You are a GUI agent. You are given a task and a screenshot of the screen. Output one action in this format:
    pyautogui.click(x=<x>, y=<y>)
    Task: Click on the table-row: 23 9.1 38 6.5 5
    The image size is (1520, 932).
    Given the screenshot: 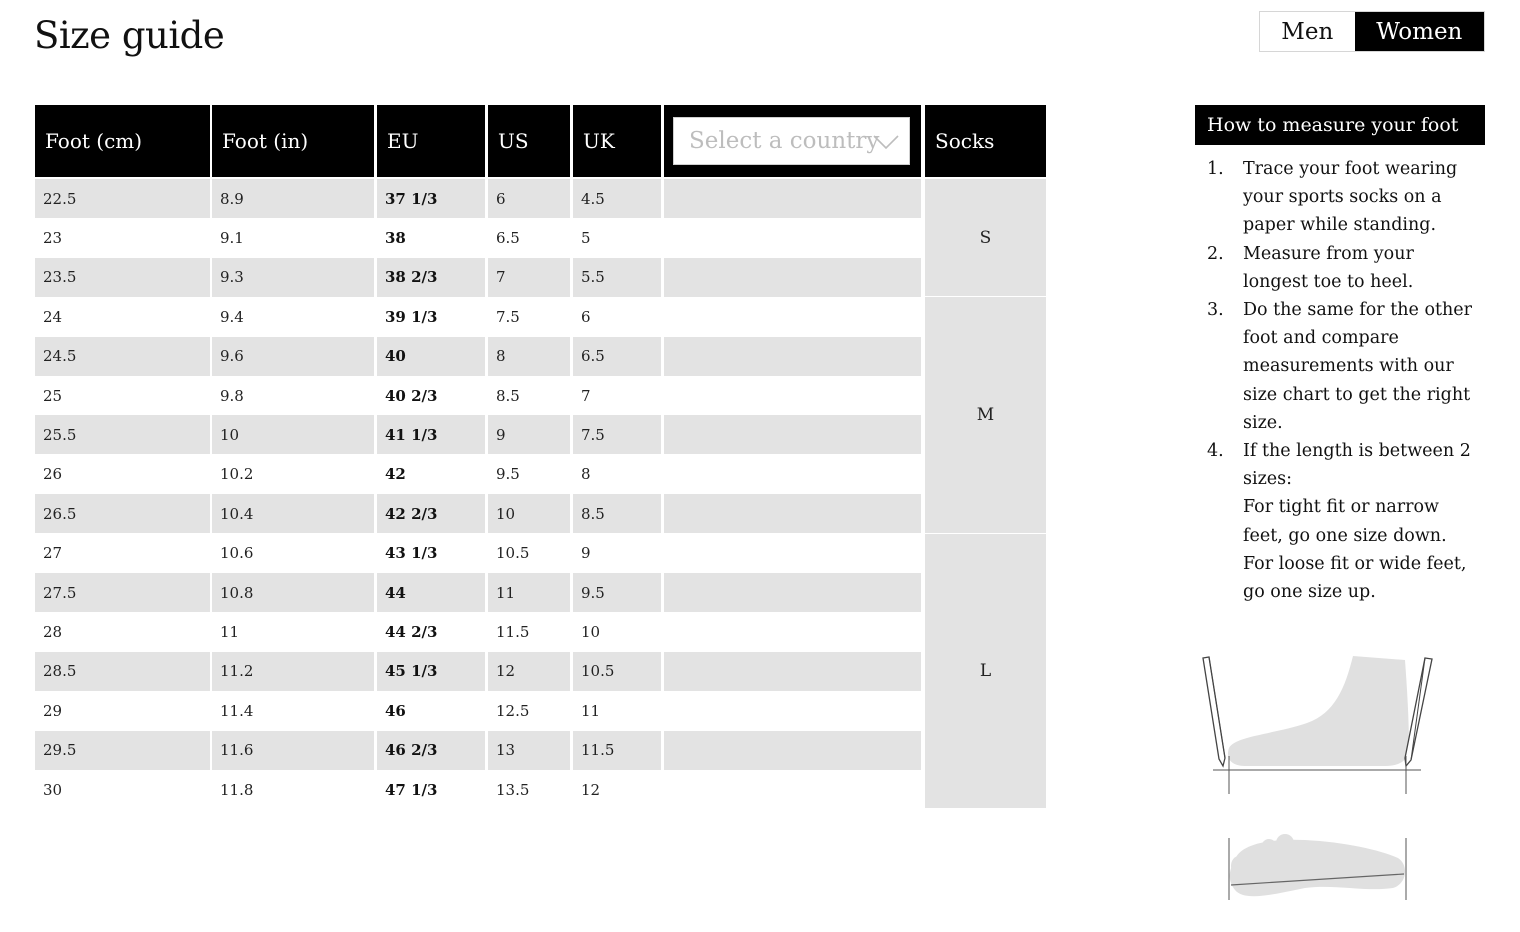 What is the action you would take?
    pyautogui.click(x=478, y=237)
    